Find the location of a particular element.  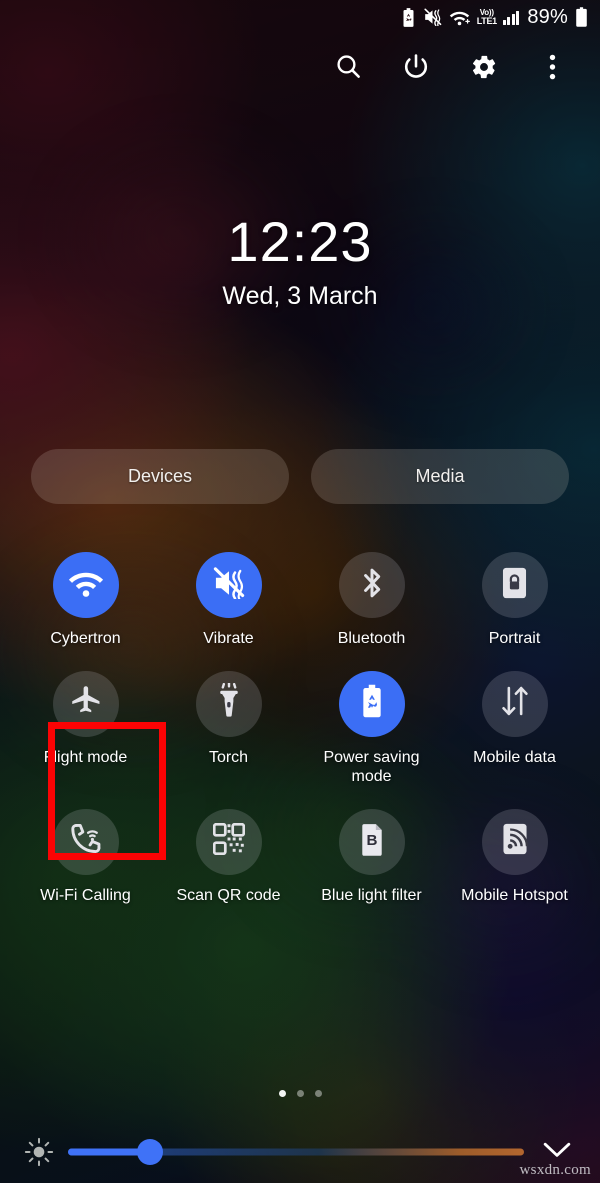

tile-icon-wrap: B is located at coordinates (371, 841).